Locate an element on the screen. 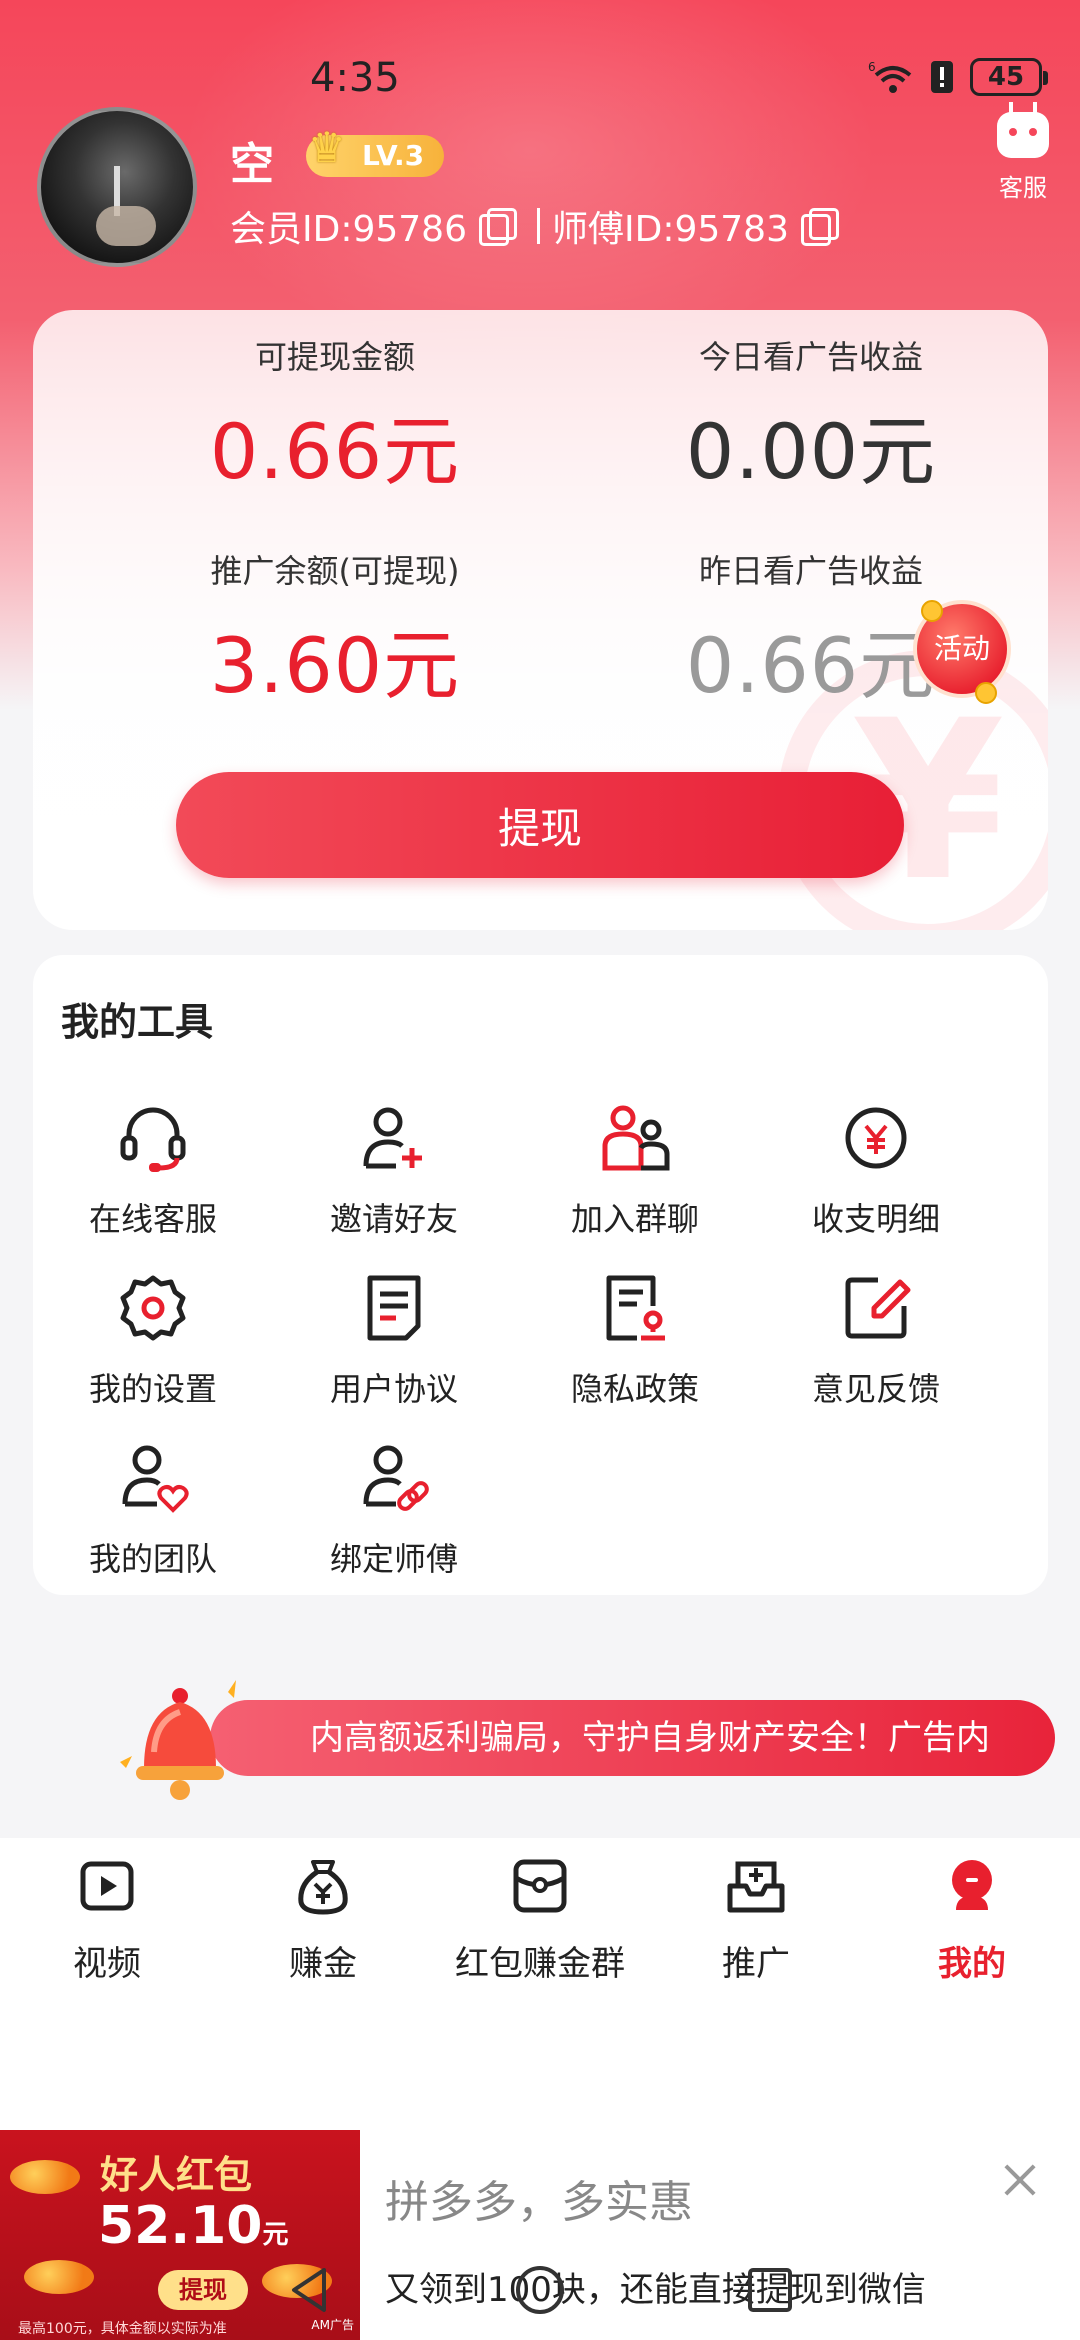  nav-video: 视频 is located at coordinates (107, 1920).